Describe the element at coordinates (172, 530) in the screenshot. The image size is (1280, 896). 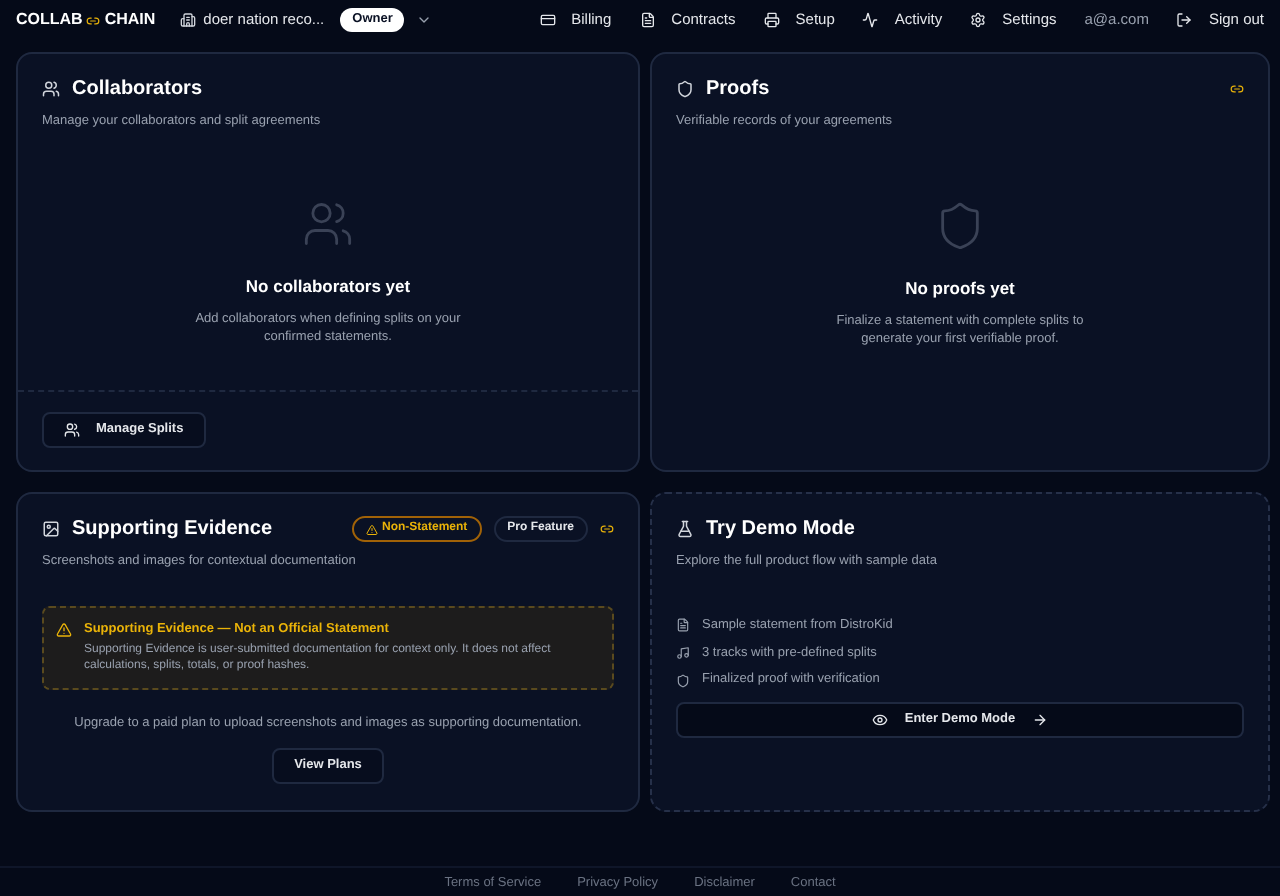
I see `card-title: Supporting Evidence` at that location.